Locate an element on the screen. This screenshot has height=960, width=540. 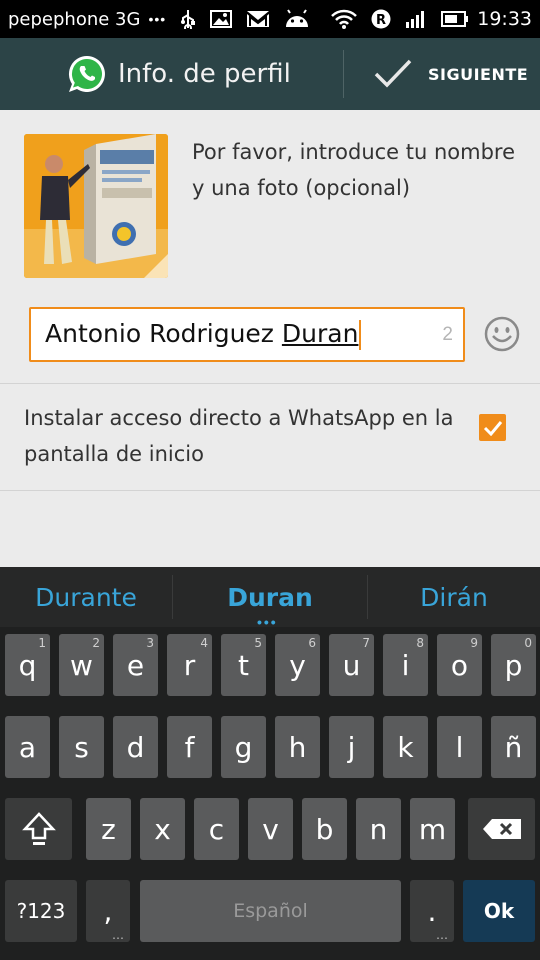
key-label: f is located at coordinates (189, 747).